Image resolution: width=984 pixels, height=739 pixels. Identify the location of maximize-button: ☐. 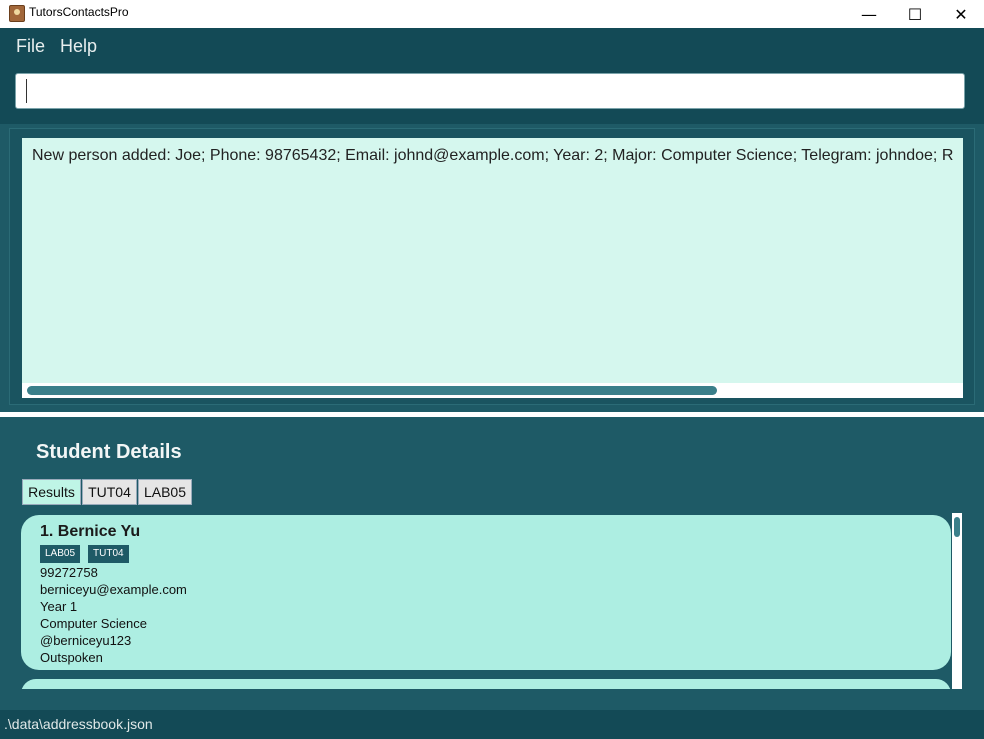
(915, 14).